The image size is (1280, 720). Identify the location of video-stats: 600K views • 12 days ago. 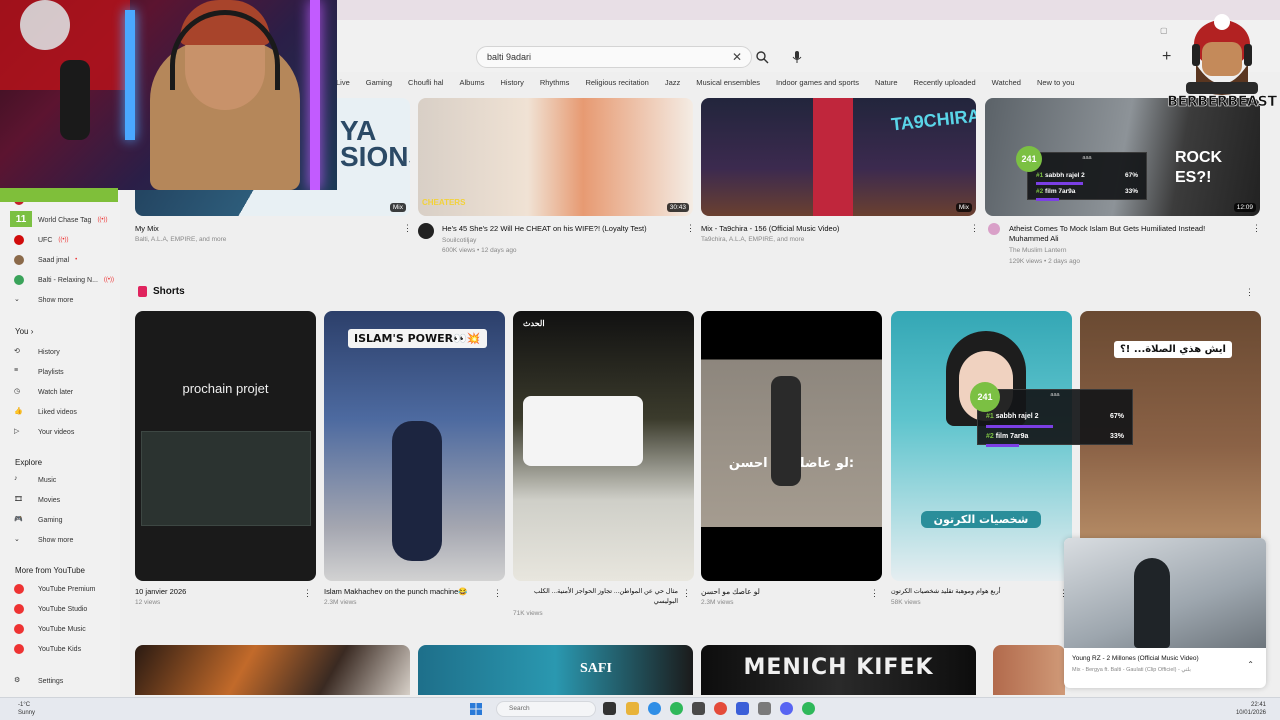
(479, 250).